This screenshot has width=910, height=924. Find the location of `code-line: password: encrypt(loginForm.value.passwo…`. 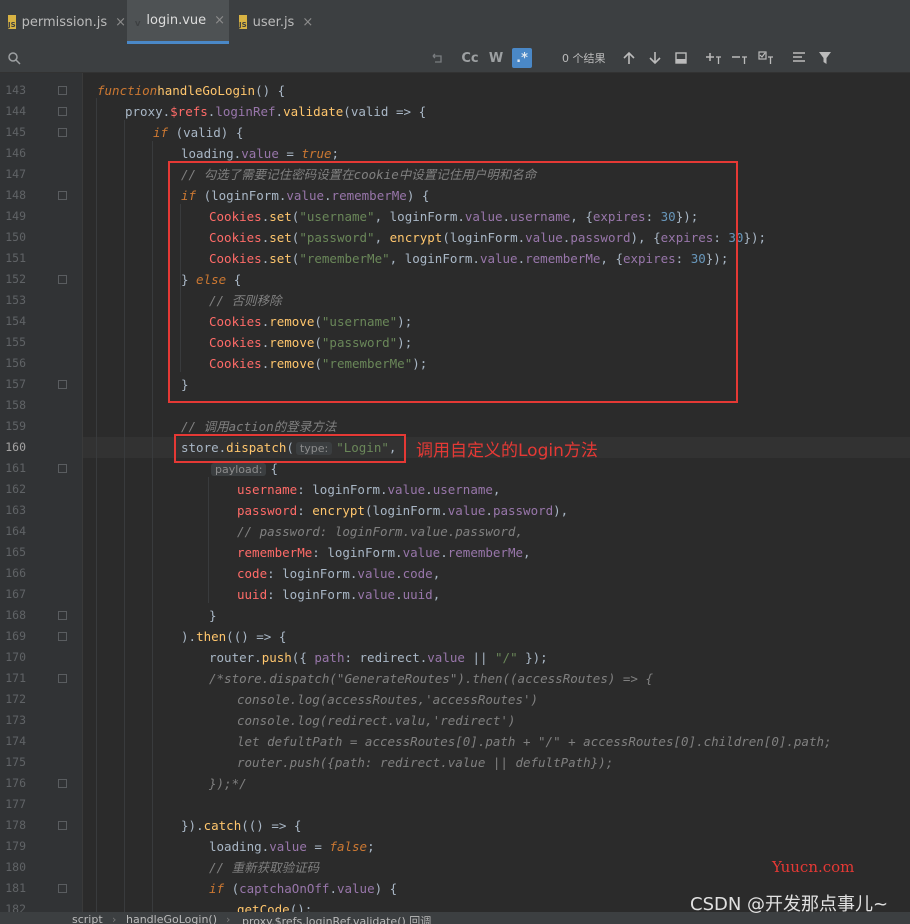

code-line: password: encrypt(loginForm.value.passwo… is located at coordinates (402, 510).